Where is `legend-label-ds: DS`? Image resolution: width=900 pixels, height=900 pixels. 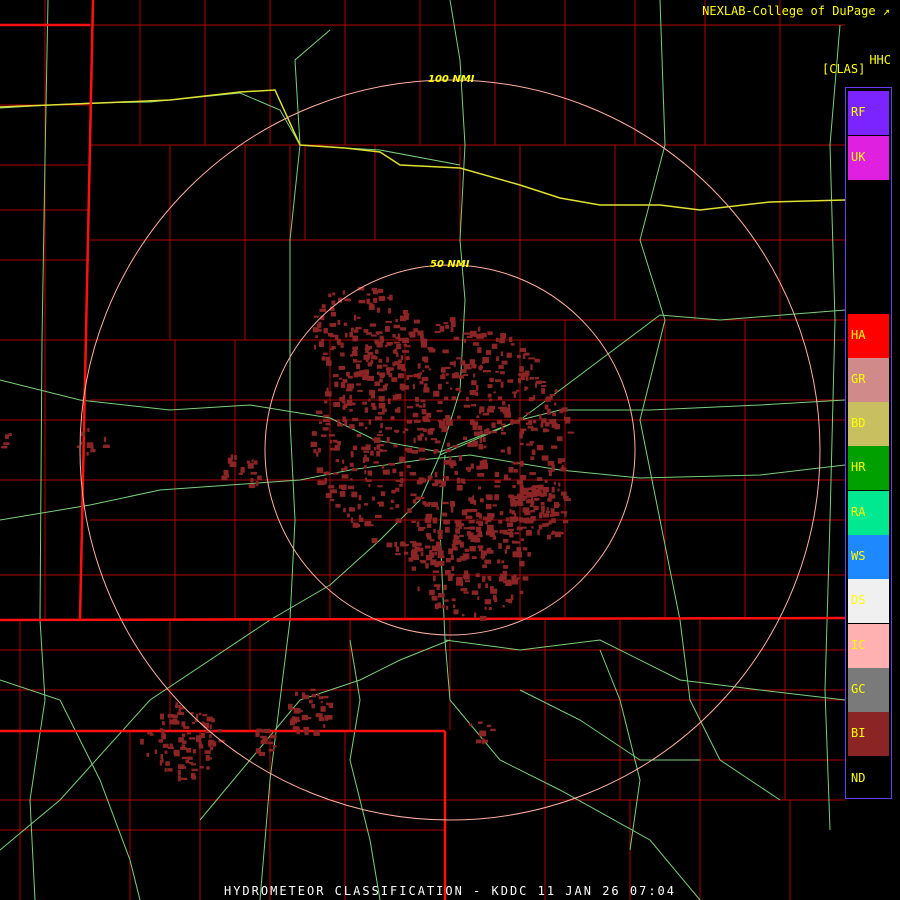 legend-label-ds: DS is located at coordinates (858, 600).